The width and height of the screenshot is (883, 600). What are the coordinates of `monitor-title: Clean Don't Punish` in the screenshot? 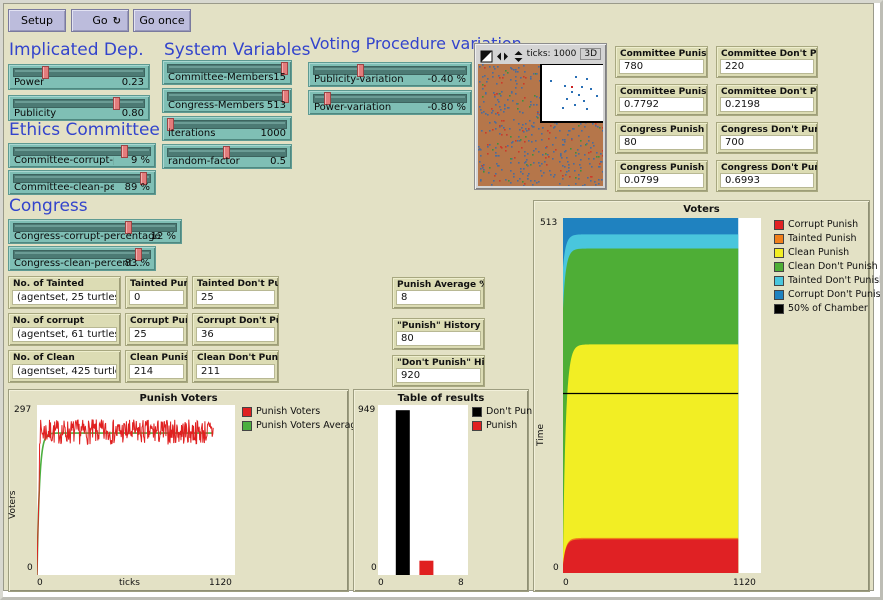 It's located at (238, 358).